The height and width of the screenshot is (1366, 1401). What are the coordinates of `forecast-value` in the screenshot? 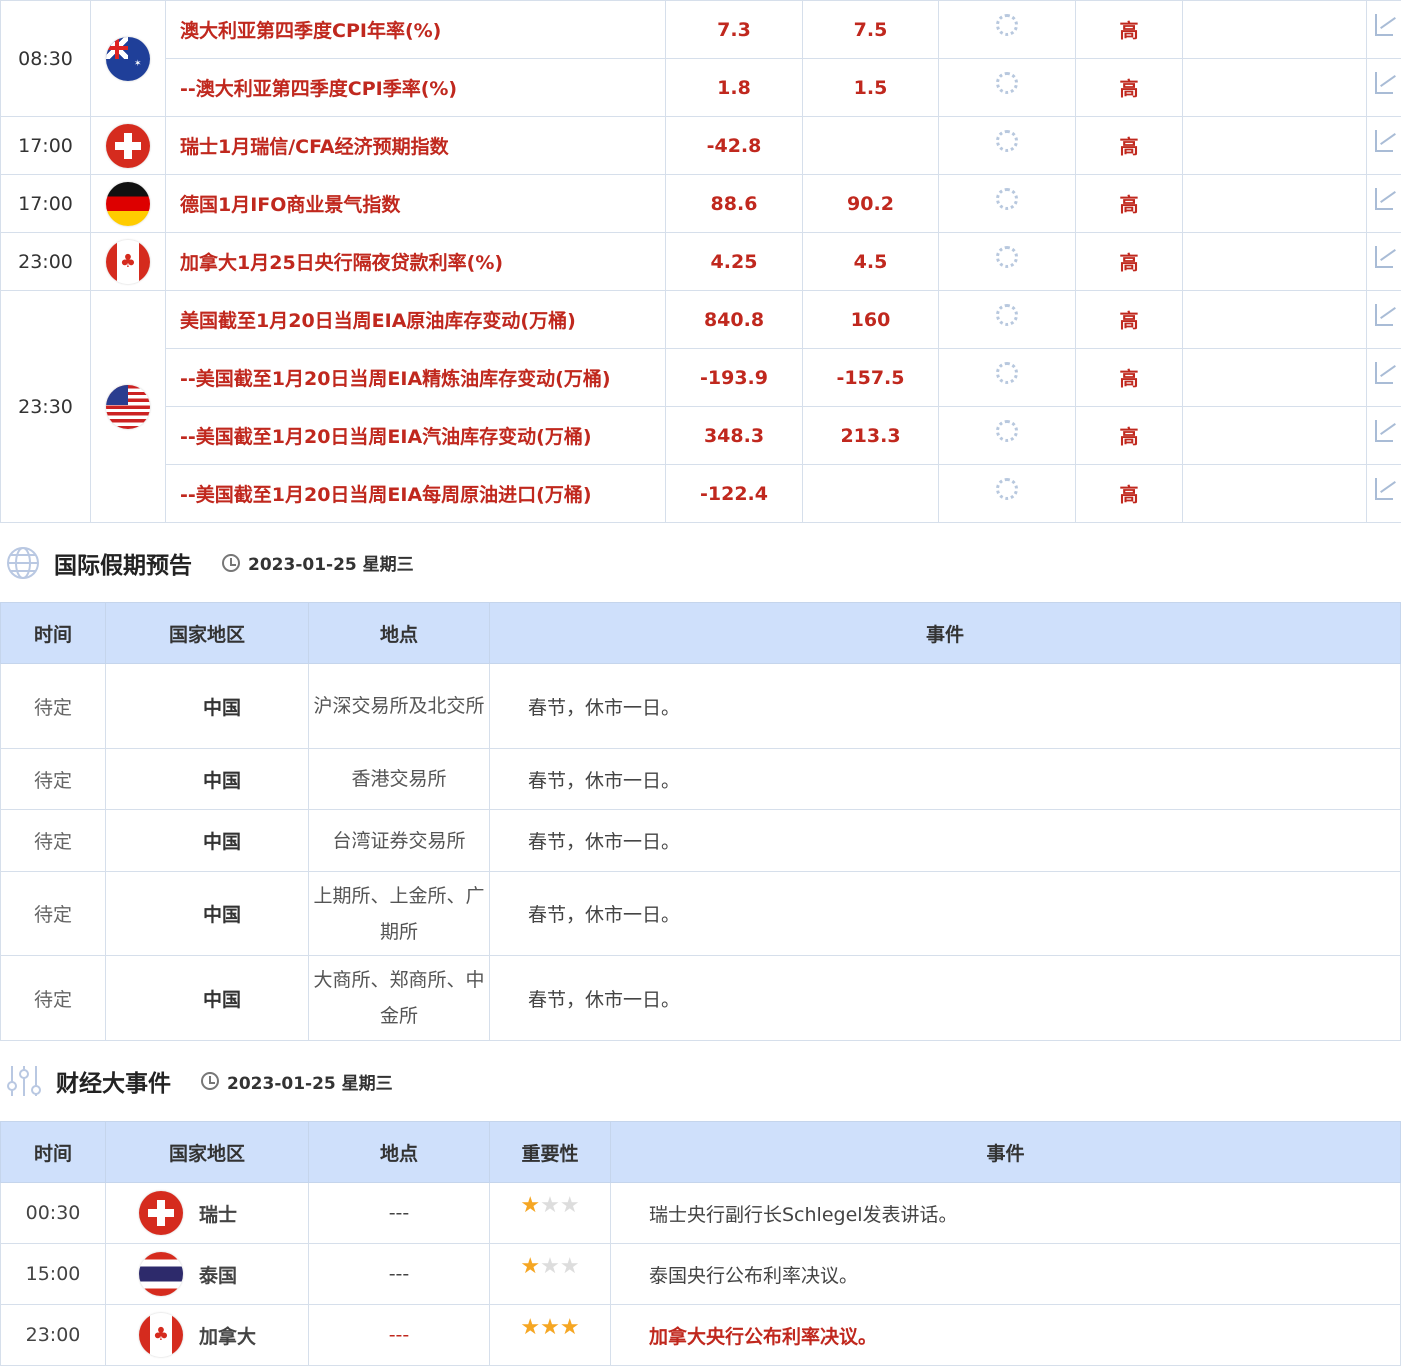 It's located at (871, 146).